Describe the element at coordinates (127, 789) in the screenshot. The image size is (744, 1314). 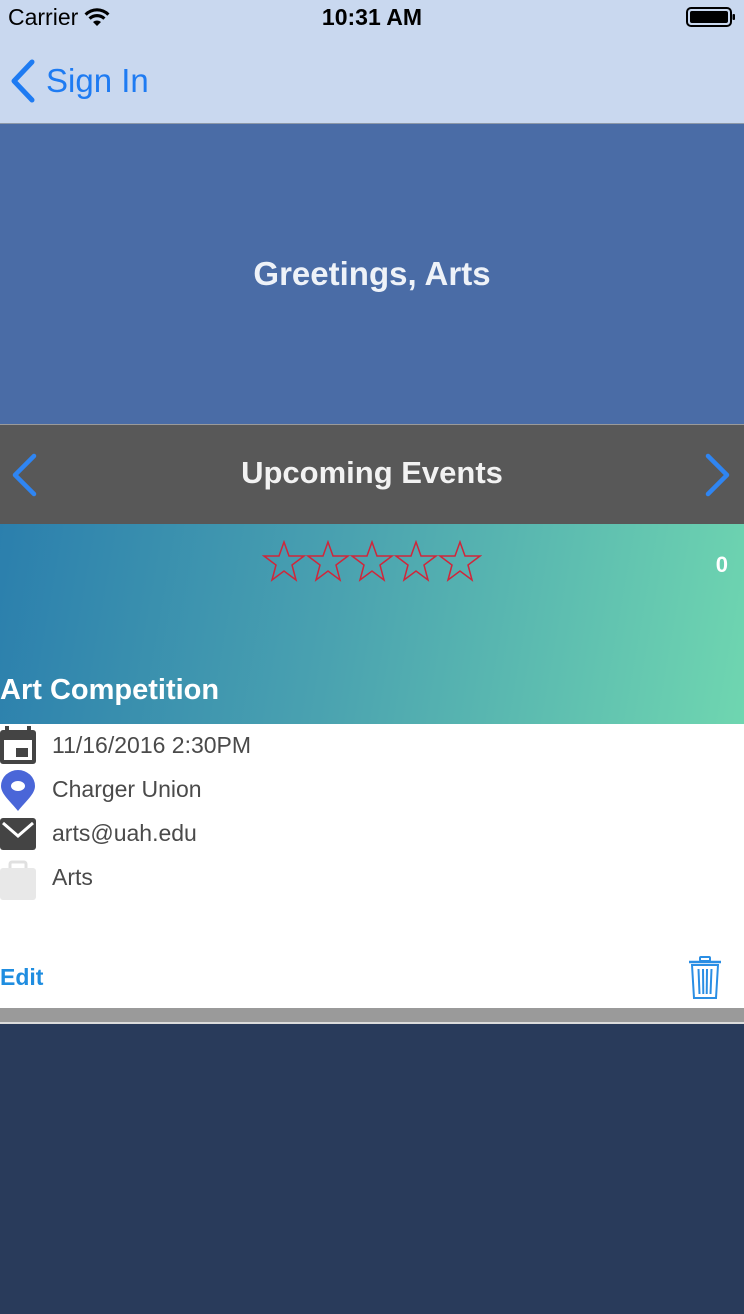
I see `event-location: Charger Union` at that location.